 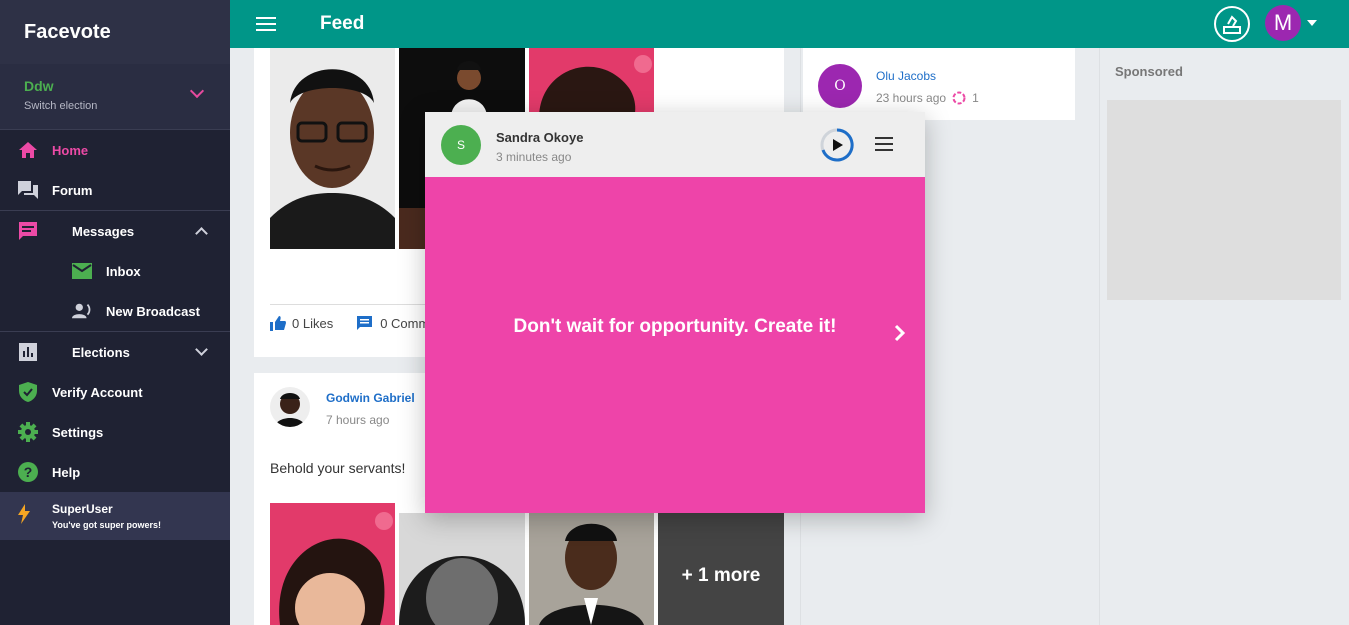 I want to click on sidebar-item-label: Elections, so click(x=101, y=352).